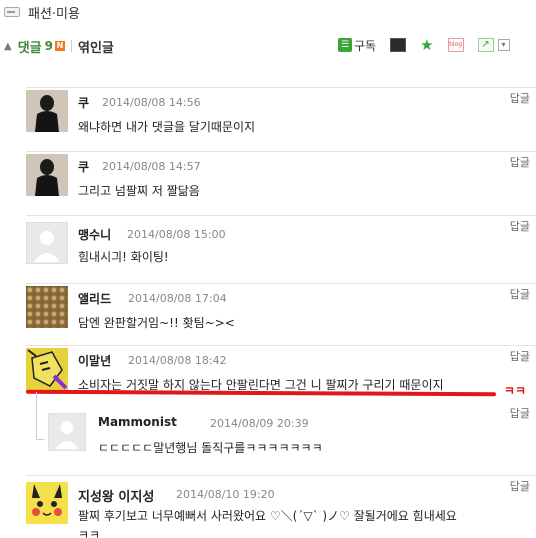  Describe the element at coordinates (8, 46) in the screenshot. I see `collapse-arrow-icon: ▲` at that location.